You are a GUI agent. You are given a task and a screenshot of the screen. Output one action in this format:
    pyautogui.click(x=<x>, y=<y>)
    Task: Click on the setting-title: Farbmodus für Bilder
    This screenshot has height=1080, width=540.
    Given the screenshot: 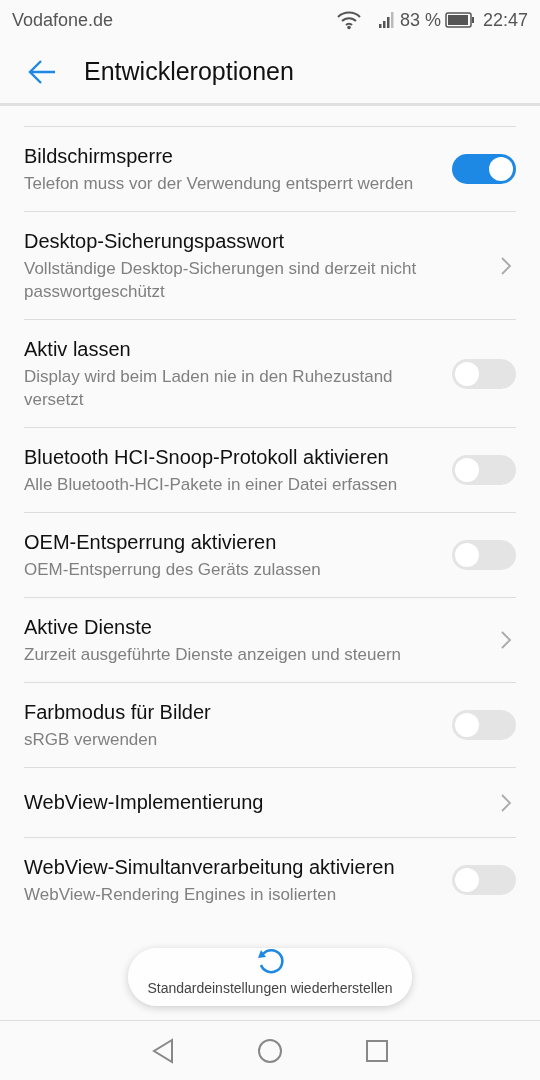 What is the action you would take?
    pyautogui.click(x=118, y=712)
    